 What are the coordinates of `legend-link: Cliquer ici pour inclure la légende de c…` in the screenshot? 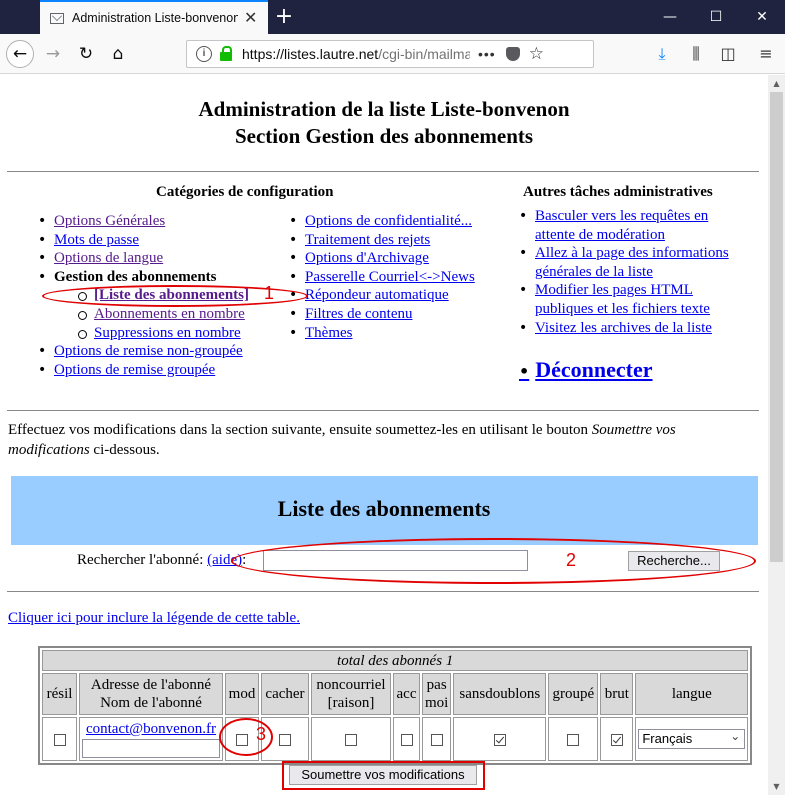 It's located at (154, 618).